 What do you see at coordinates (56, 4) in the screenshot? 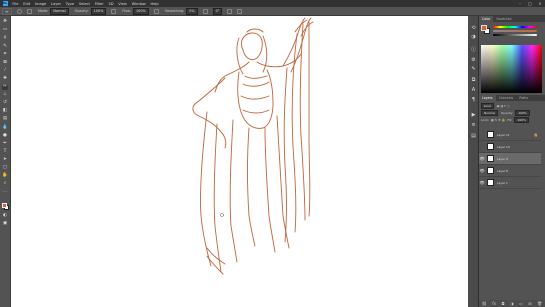
I see `menu-layer: Layer` at bounding box center [56, 4].